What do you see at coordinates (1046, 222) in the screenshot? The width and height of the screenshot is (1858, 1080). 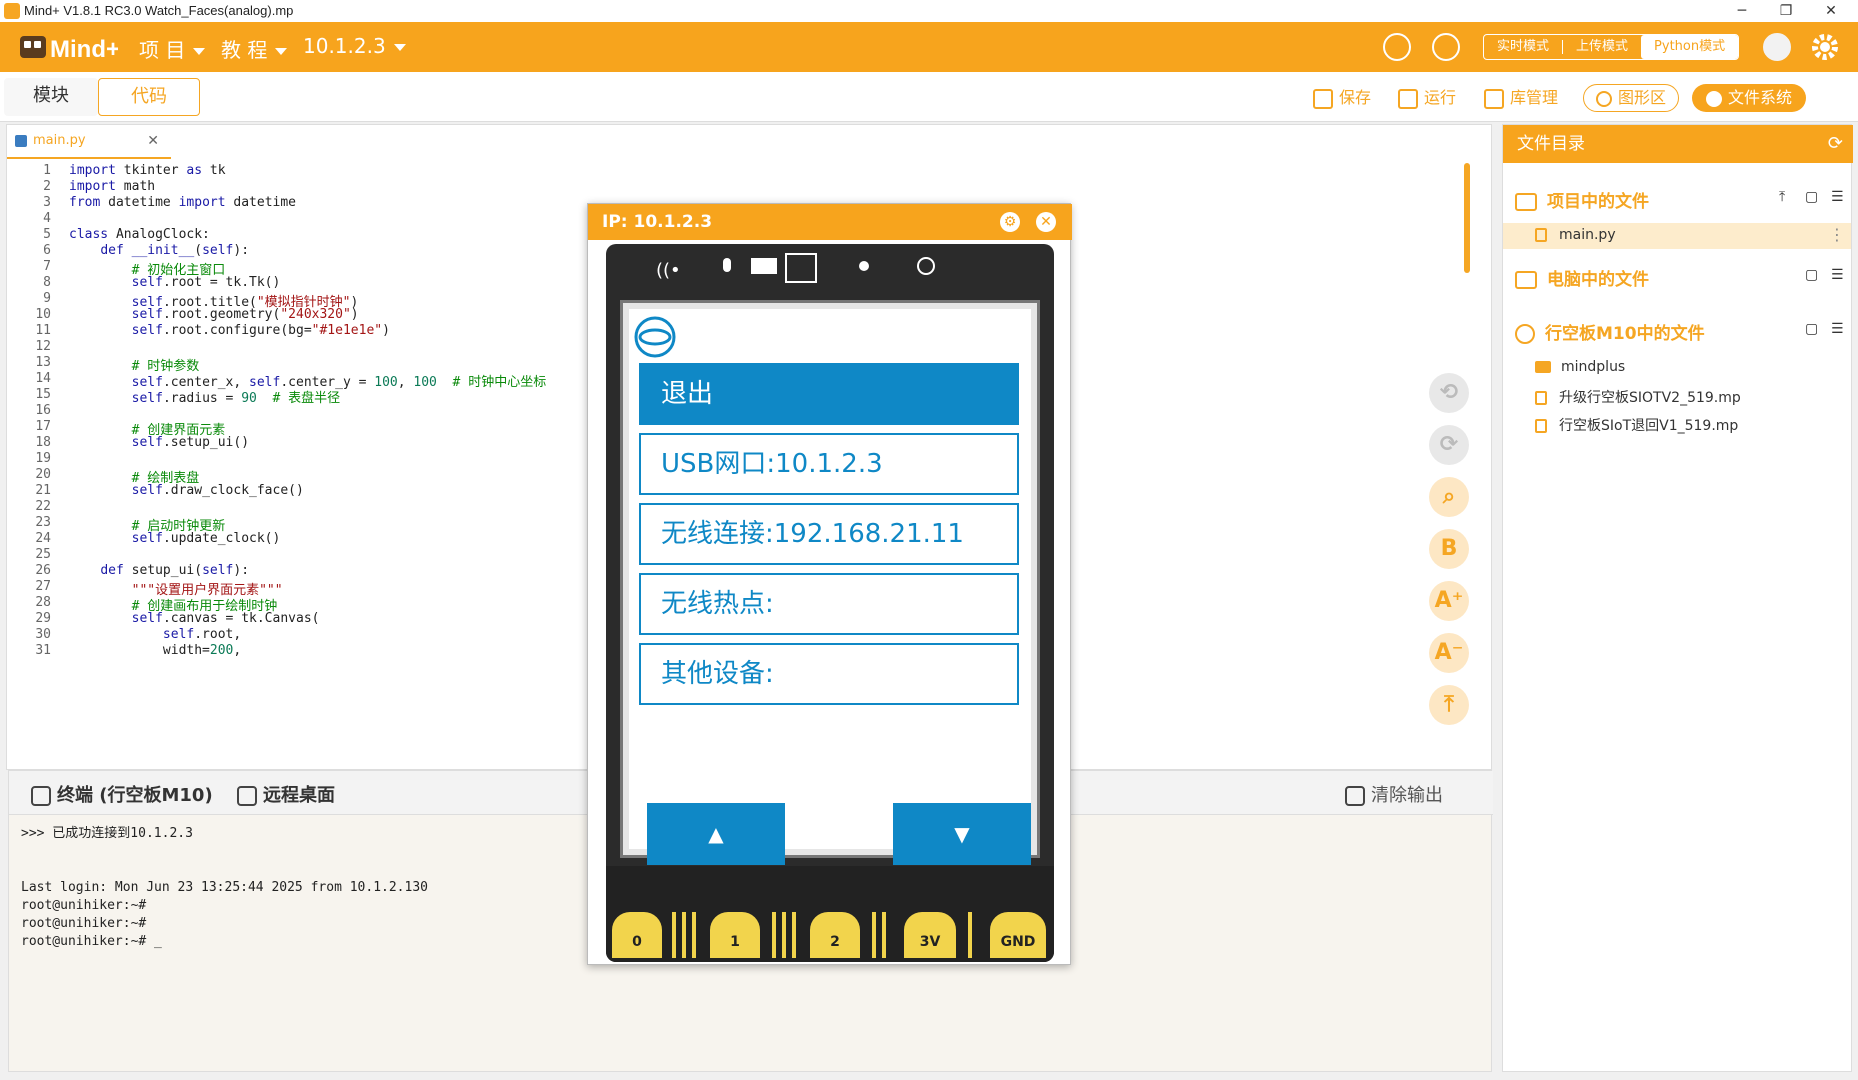 I see `close-icon: ✕` at bounding box center [1046, 222].